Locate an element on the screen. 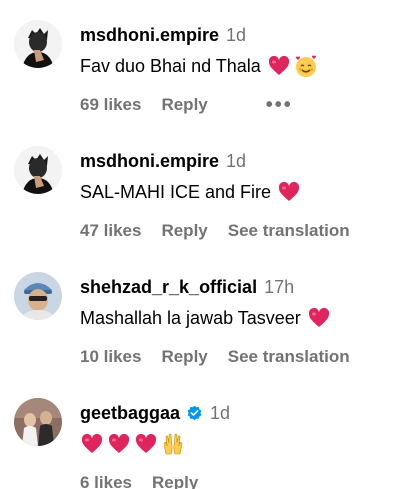 The image size is (403, 489). more-options-icon: ••• is located at coordinates (279, 105).